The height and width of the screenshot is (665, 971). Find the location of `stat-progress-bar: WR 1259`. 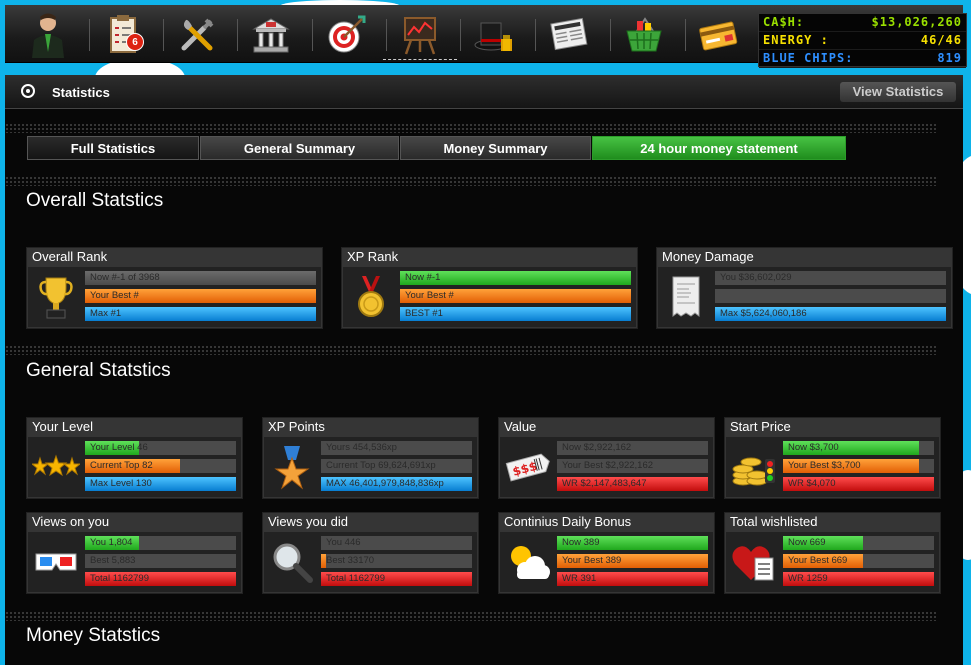

stat-progress-bar: WR 1259 is located at coordinates (858, 579).